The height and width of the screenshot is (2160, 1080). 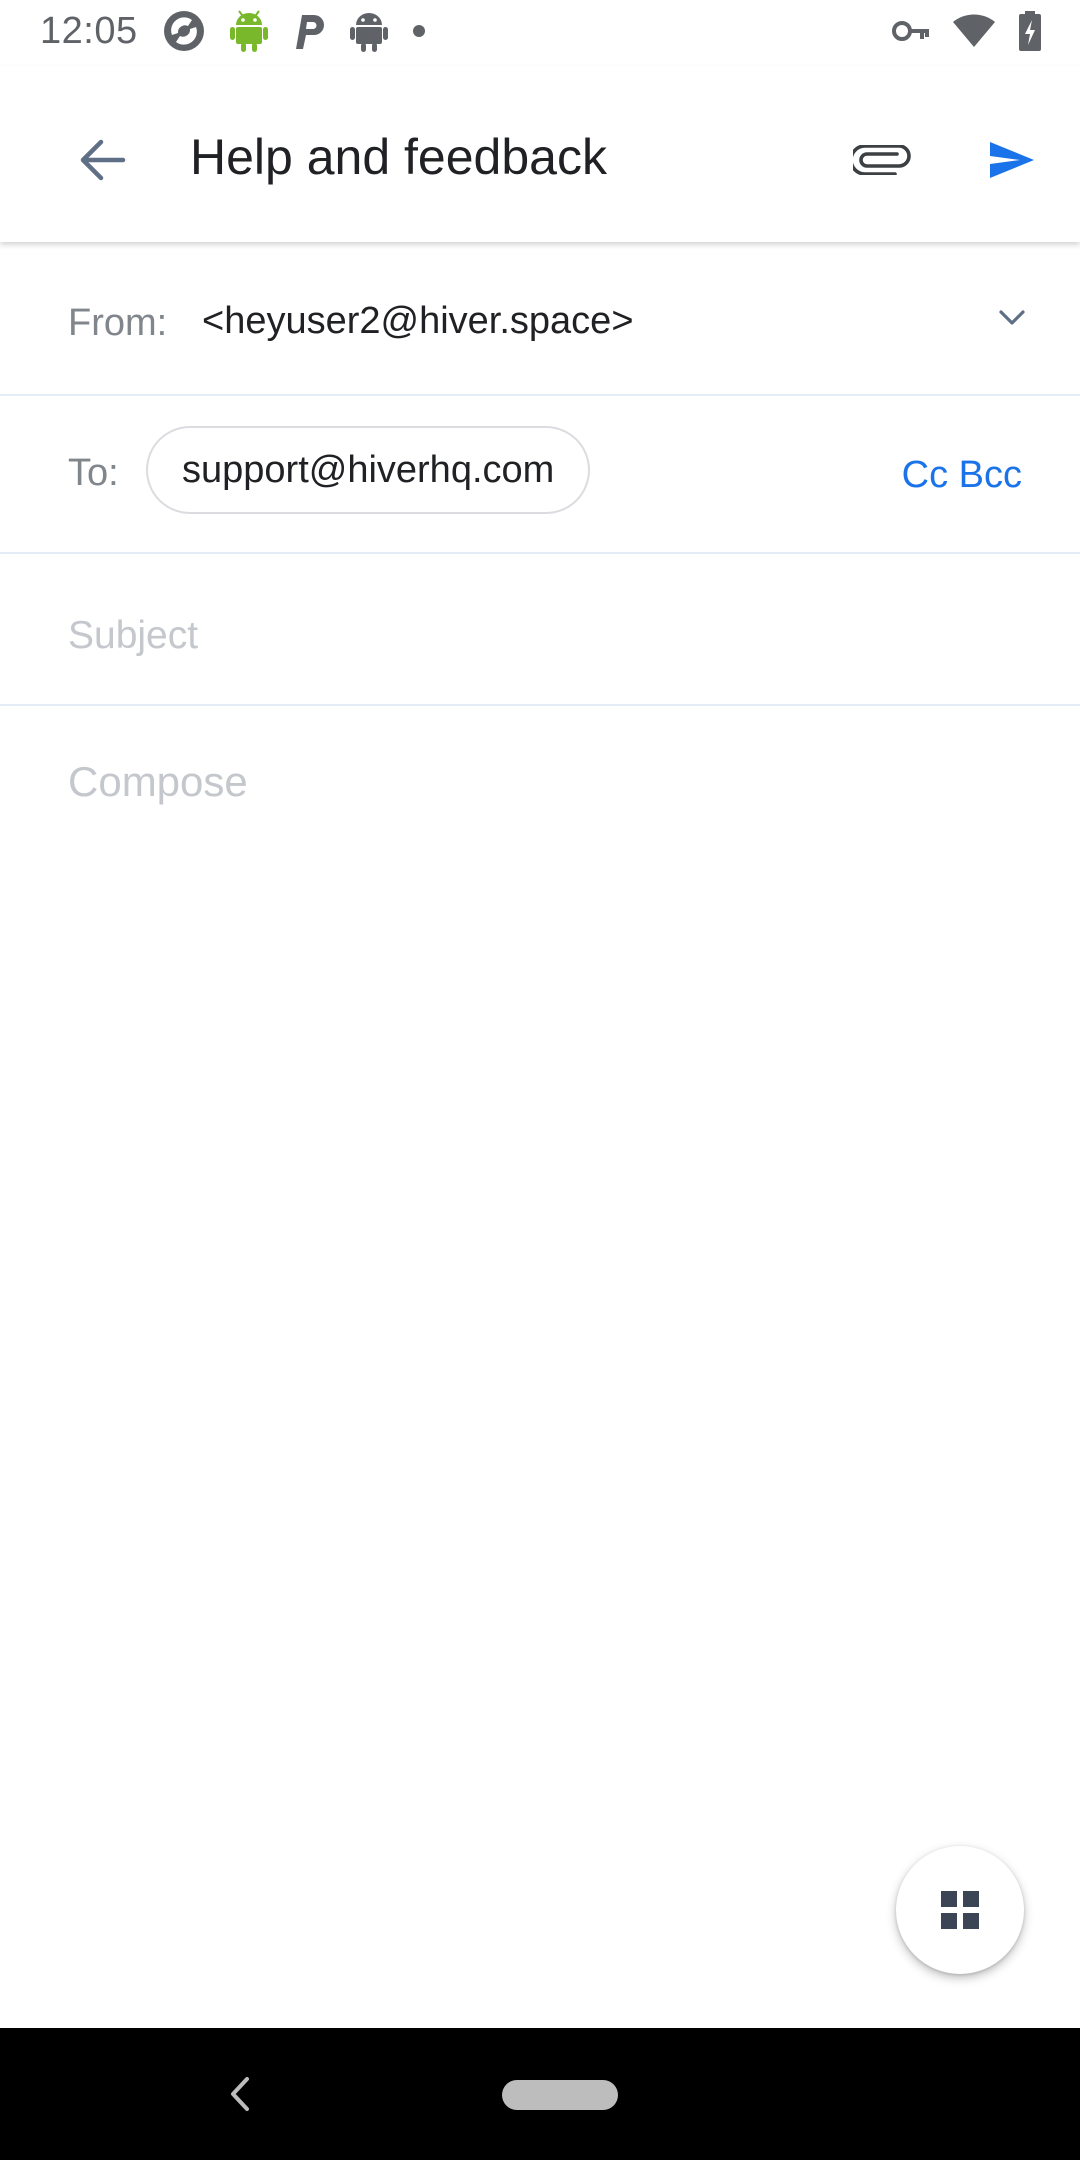 I want to click on battery-charging-icon, so click(x=1030, y=33).